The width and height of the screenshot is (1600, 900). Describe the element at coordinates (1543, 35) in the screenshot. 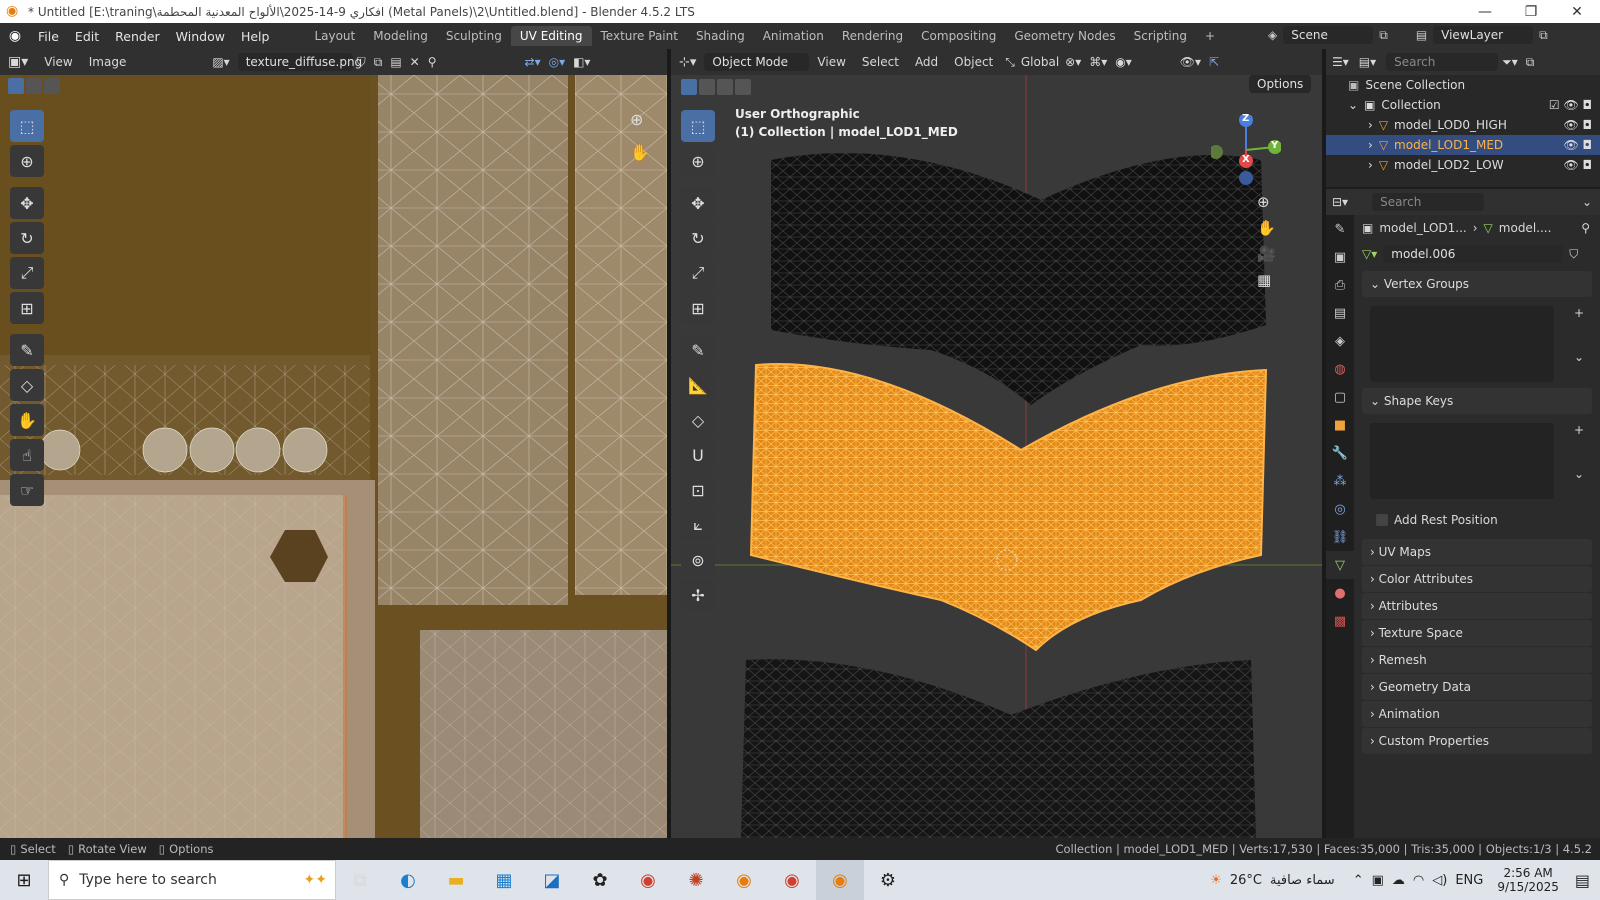

I see `new-viewlayer-icon: ⧉` at that location.